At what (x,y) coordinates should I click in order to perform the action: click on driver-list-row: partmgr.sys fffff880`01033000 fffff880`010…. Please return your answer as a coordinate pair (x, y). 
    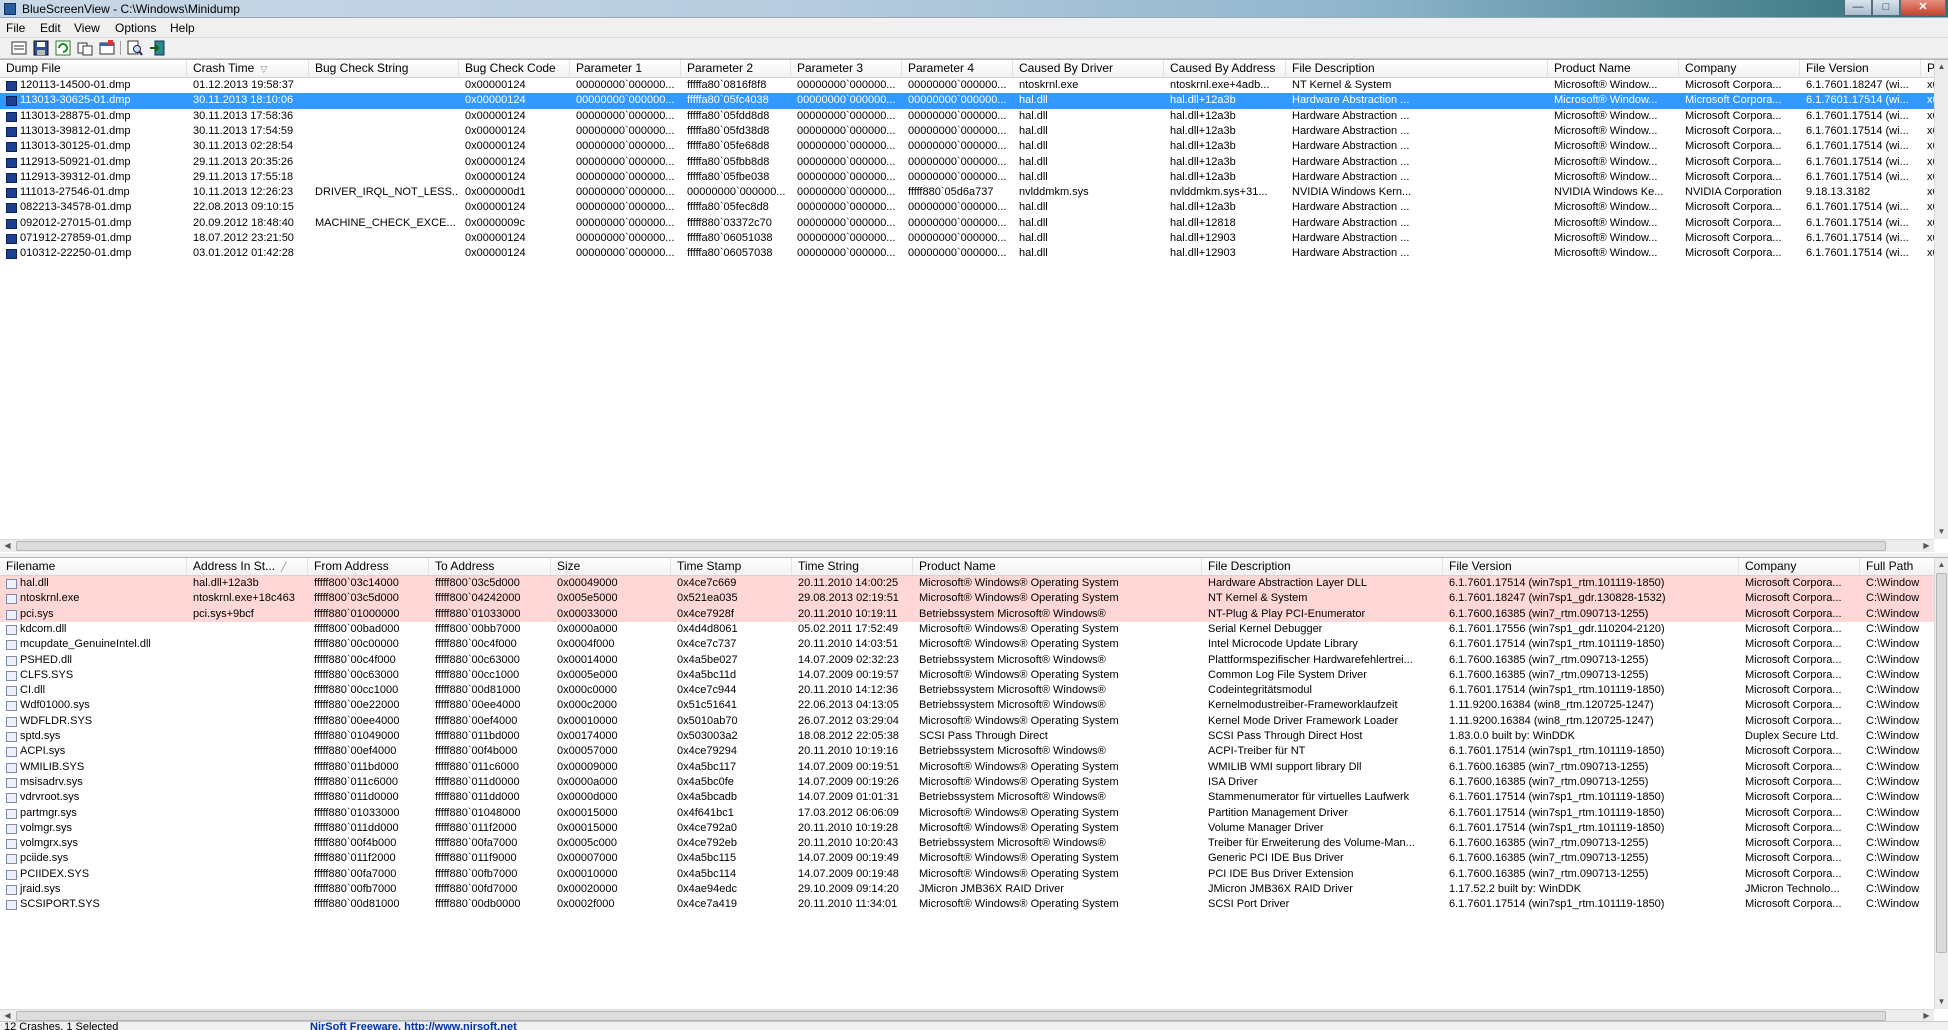
    Looking at the image, I should click on (974, 813).